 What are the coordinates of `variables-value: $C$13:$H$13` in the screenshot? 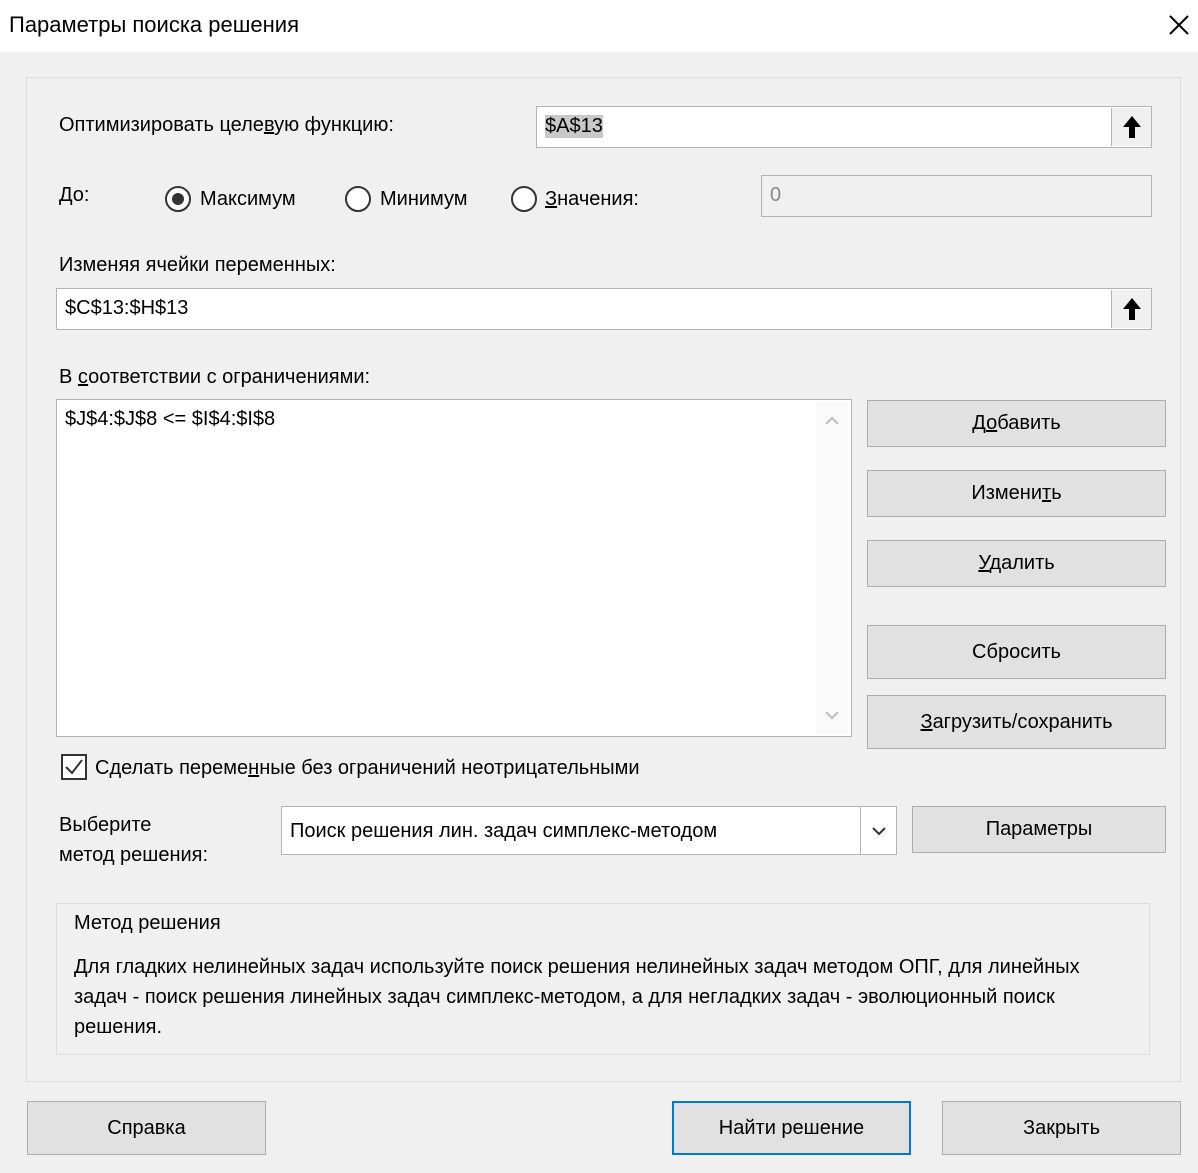 It's located at (126, 308).